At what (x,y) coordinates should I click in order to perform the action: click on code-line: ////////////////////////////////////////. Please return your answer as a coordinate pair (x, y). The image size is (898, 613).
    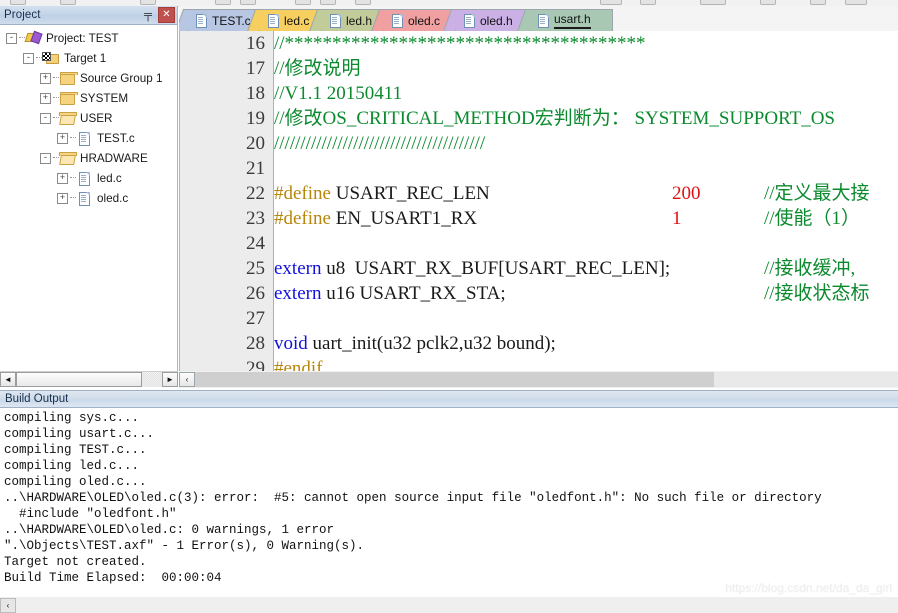
    Looking at the image, I should click on (586, 143).